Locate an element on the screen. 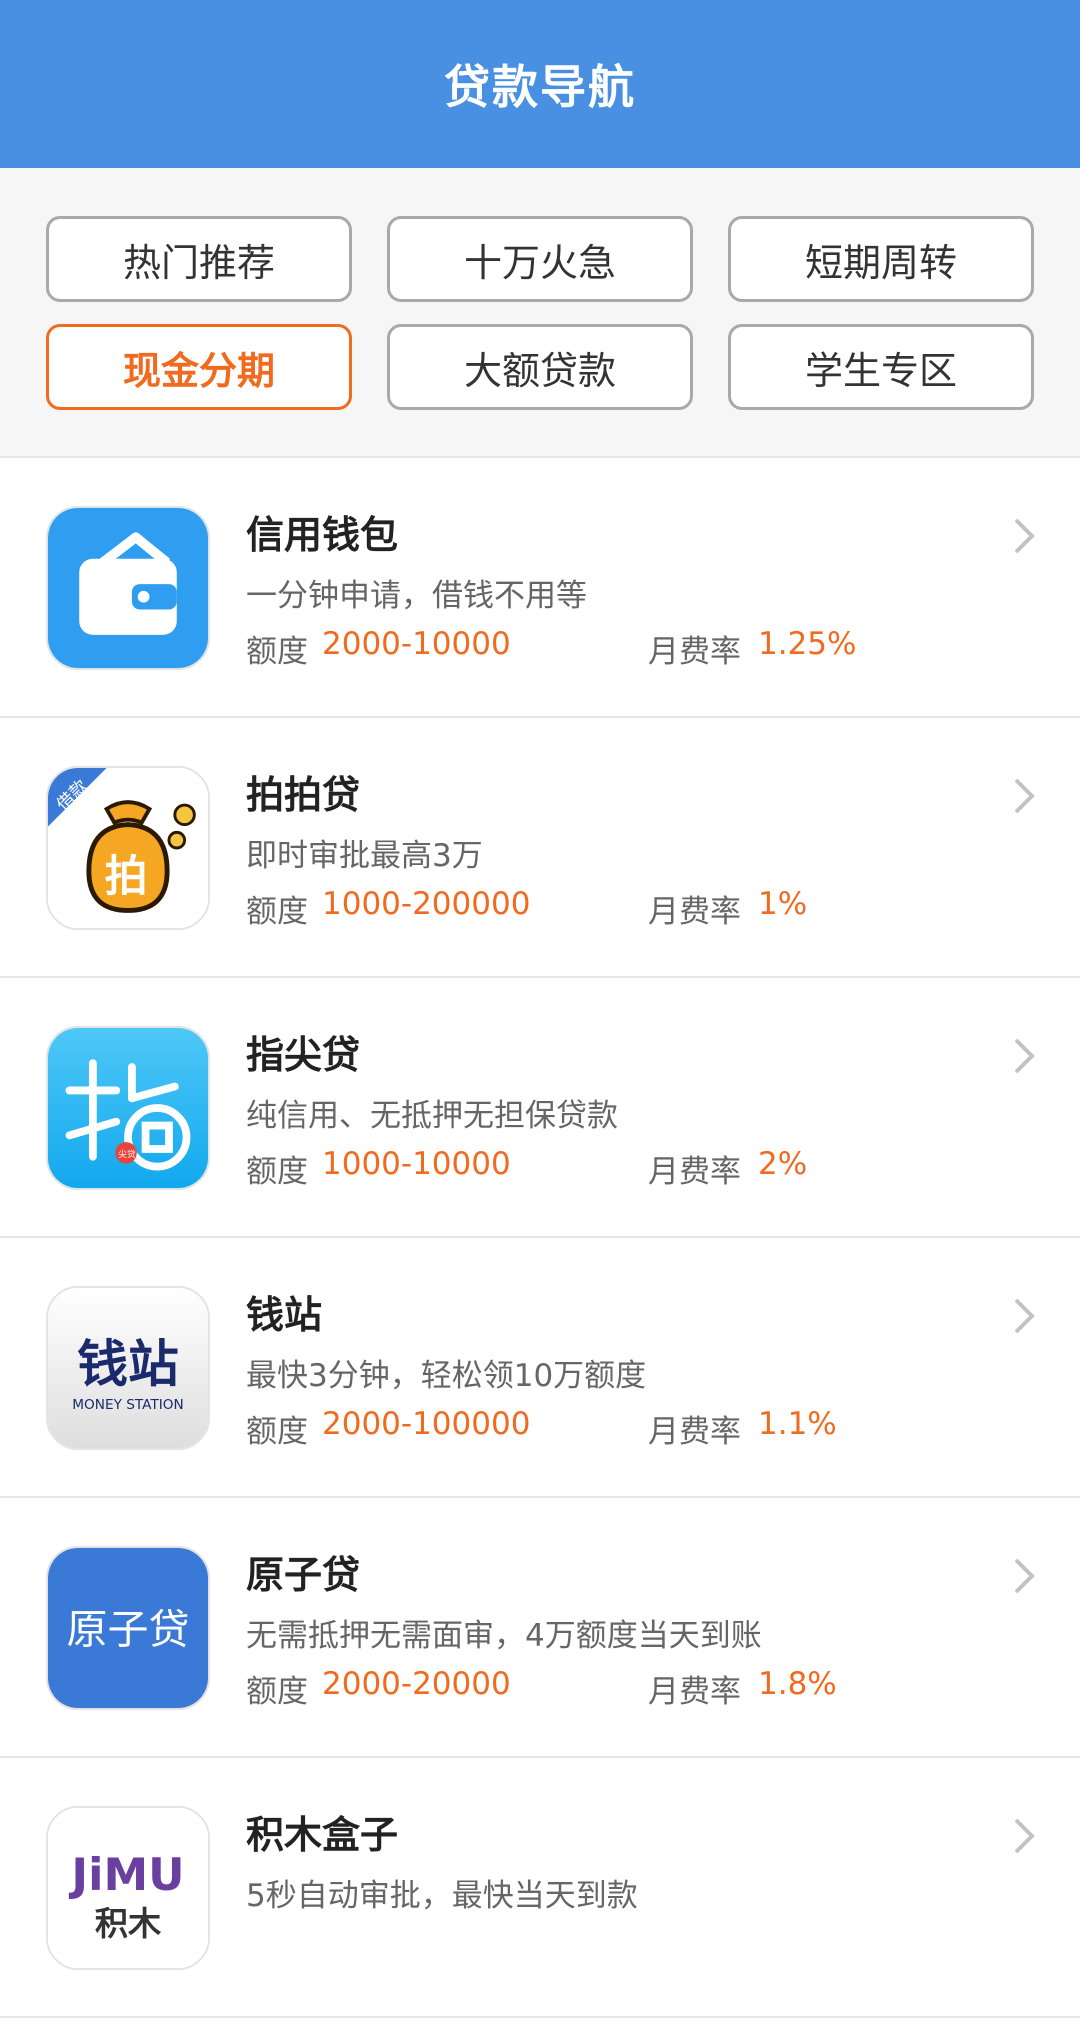 This screenshot has height=2018, width=1080. rate-value: 2% is located at coordinates (783, 1164).